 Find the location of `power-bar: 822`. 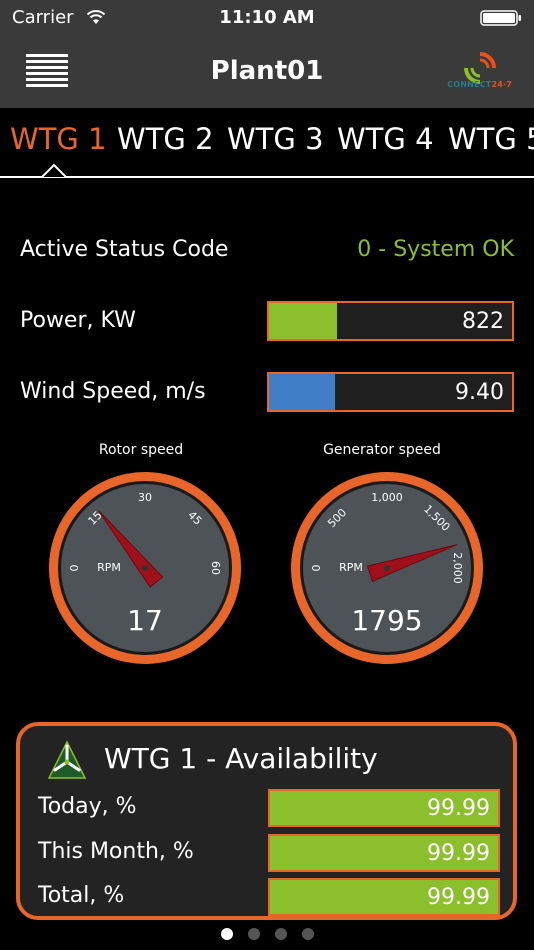

power-bar: 822 is located at coordinates (390, 321).